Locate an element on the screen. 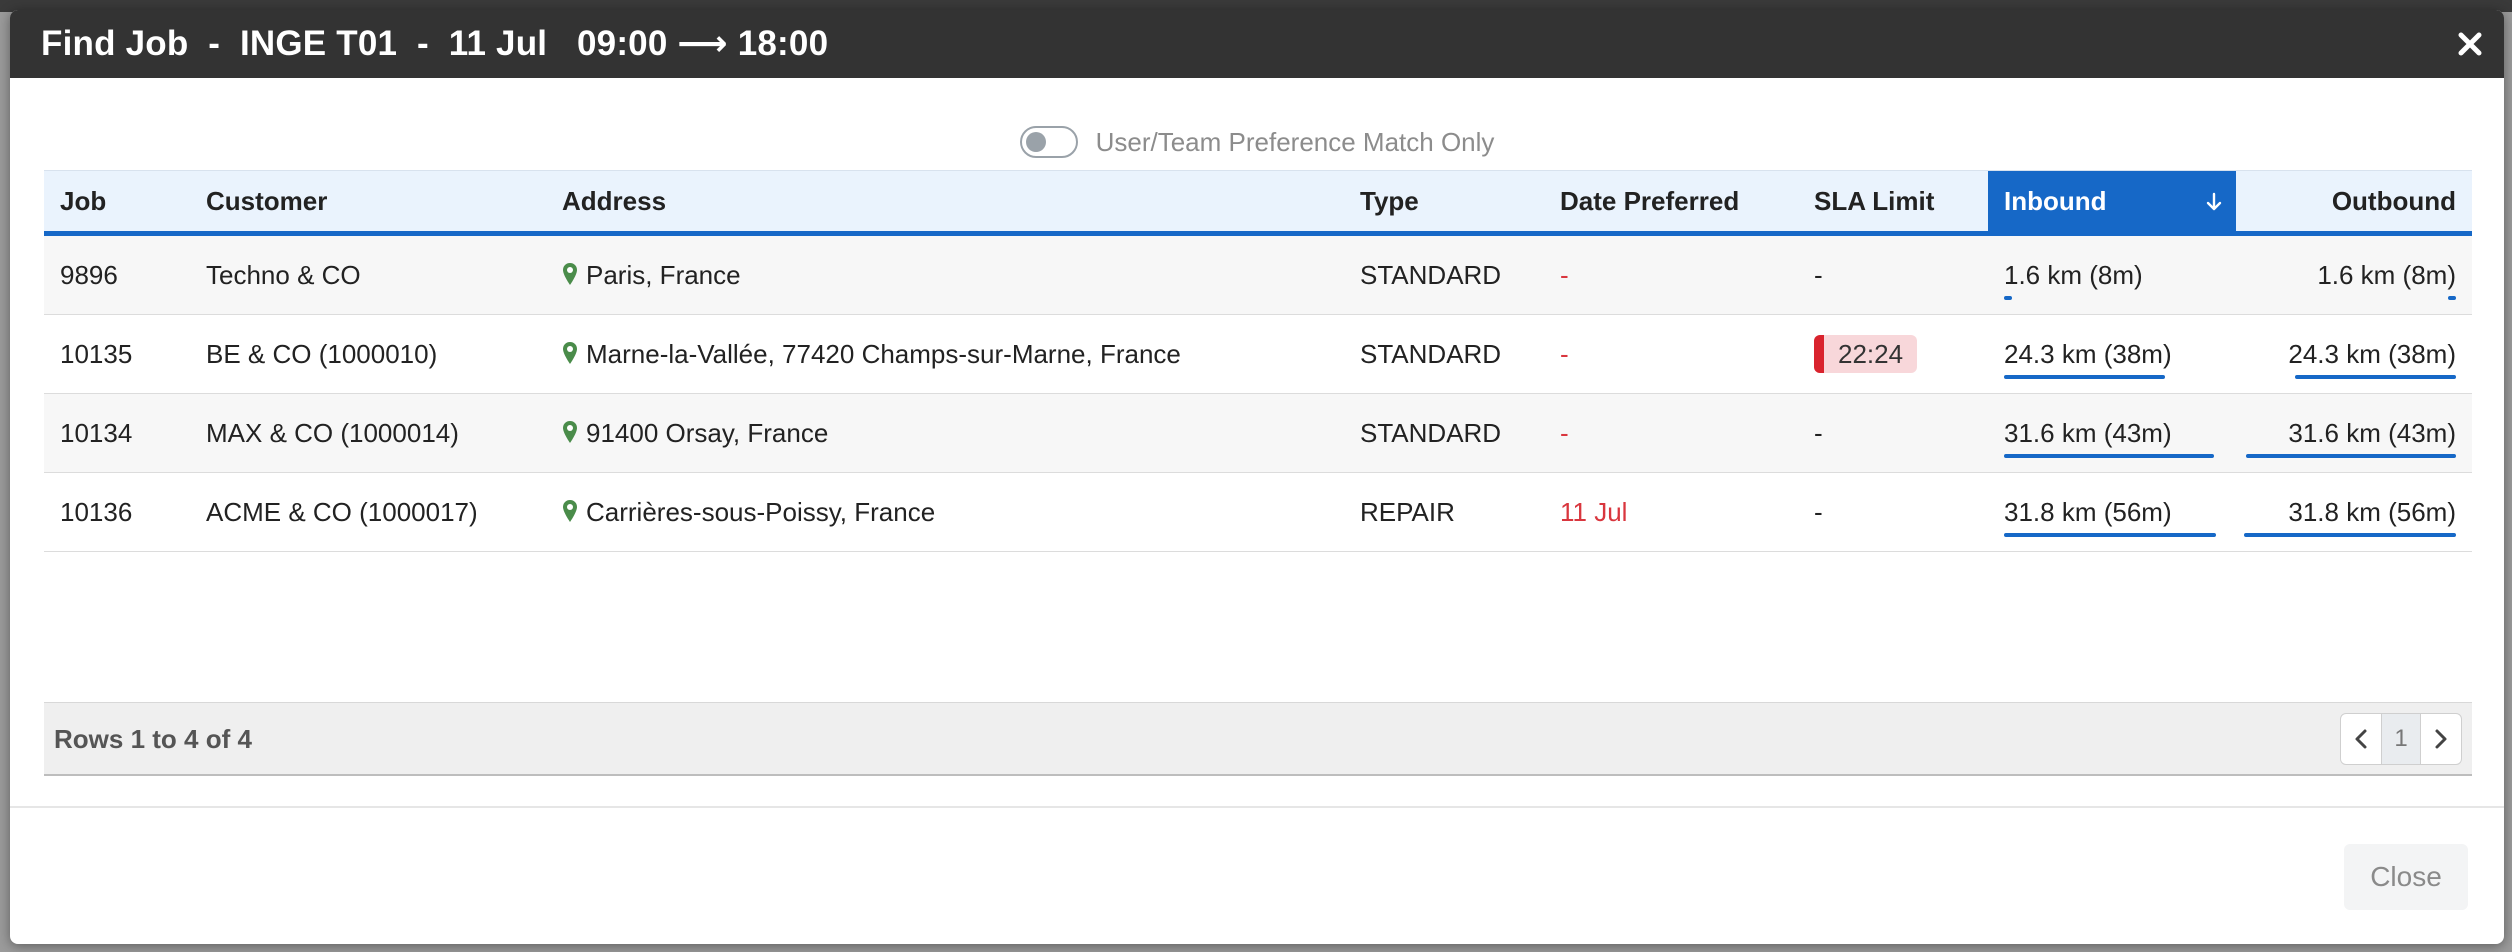 This screenshot has height=952, width=2512. close-button: Close is located at coordinates (2406, 877).